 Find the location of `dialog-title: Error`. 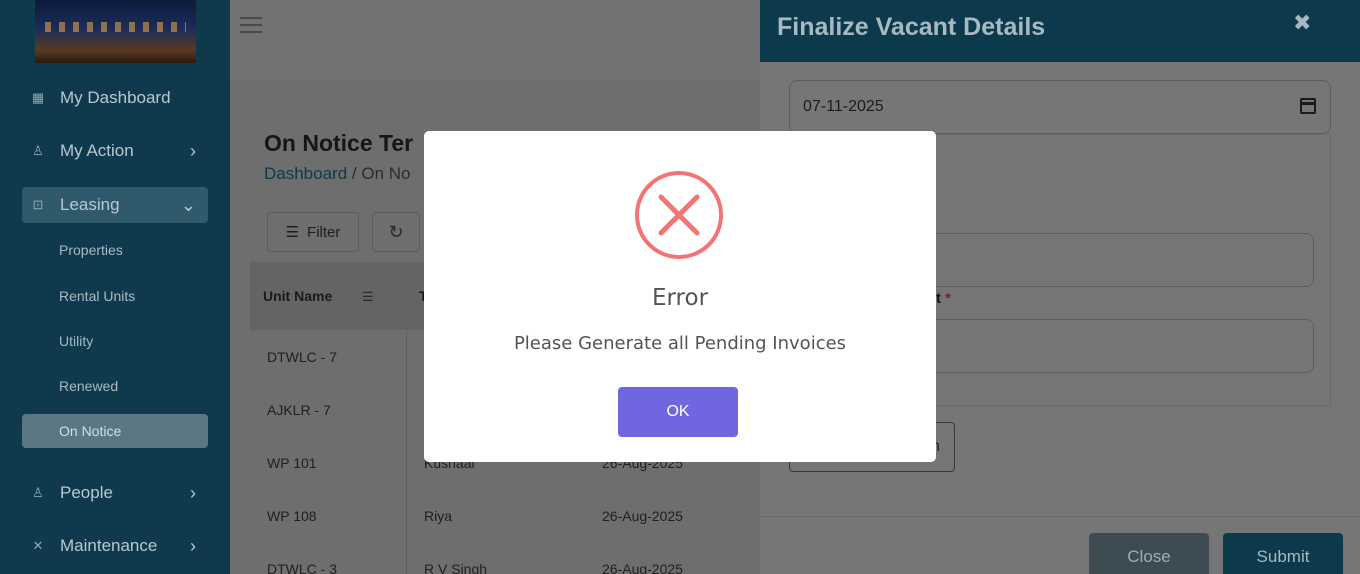

dialog-title: Error is located at coordinates (680, 298).